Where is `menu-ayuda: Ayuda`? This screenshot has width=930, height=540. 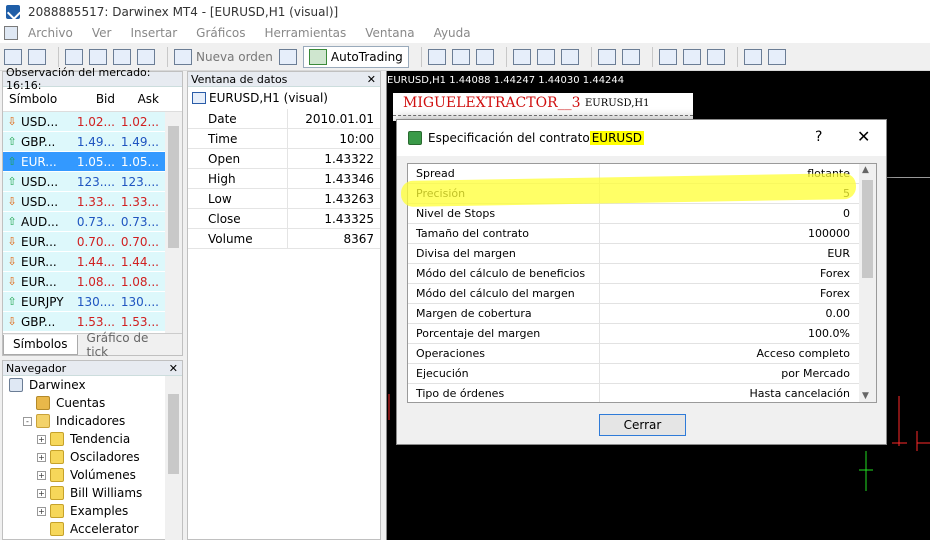 menu-ayuda: Ayuda is located at coordinates (452, 33).